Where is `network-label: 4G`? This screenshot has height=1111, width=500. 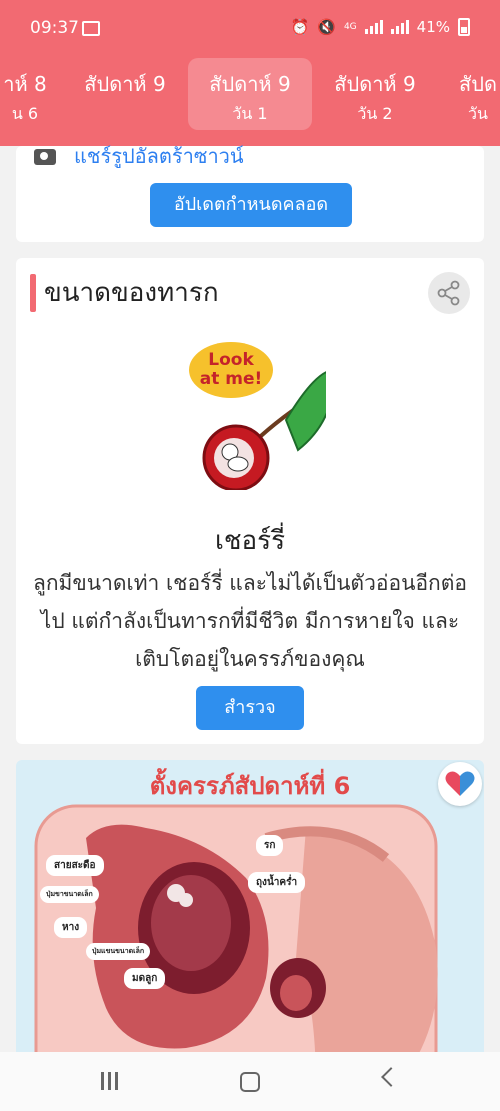 network-label: 4G is located at coordinates (350, 27).